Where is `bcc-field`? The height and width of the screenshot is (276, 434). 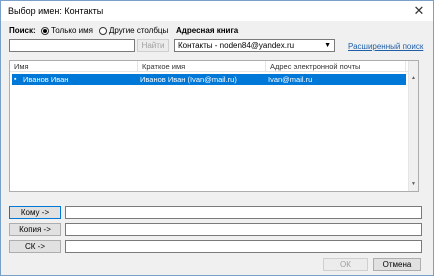
bcc-field is located at coordinates (243, 246).